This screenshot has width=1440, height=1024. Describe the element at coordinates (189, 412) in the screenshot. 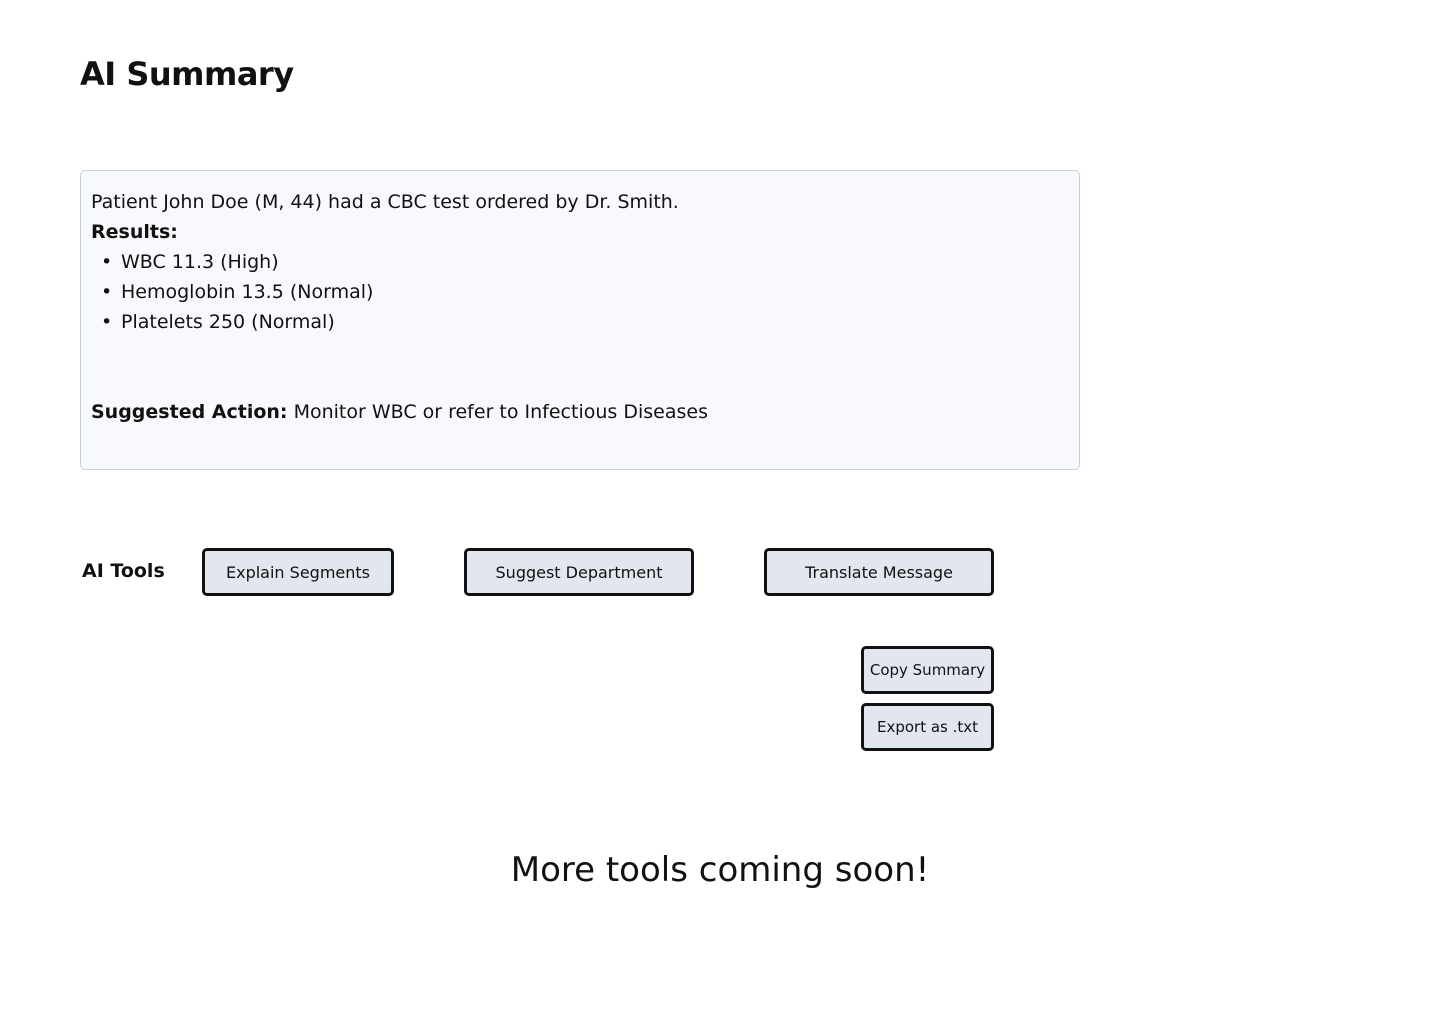

I see `suggested-action-label: Suggested Action:` at that location.